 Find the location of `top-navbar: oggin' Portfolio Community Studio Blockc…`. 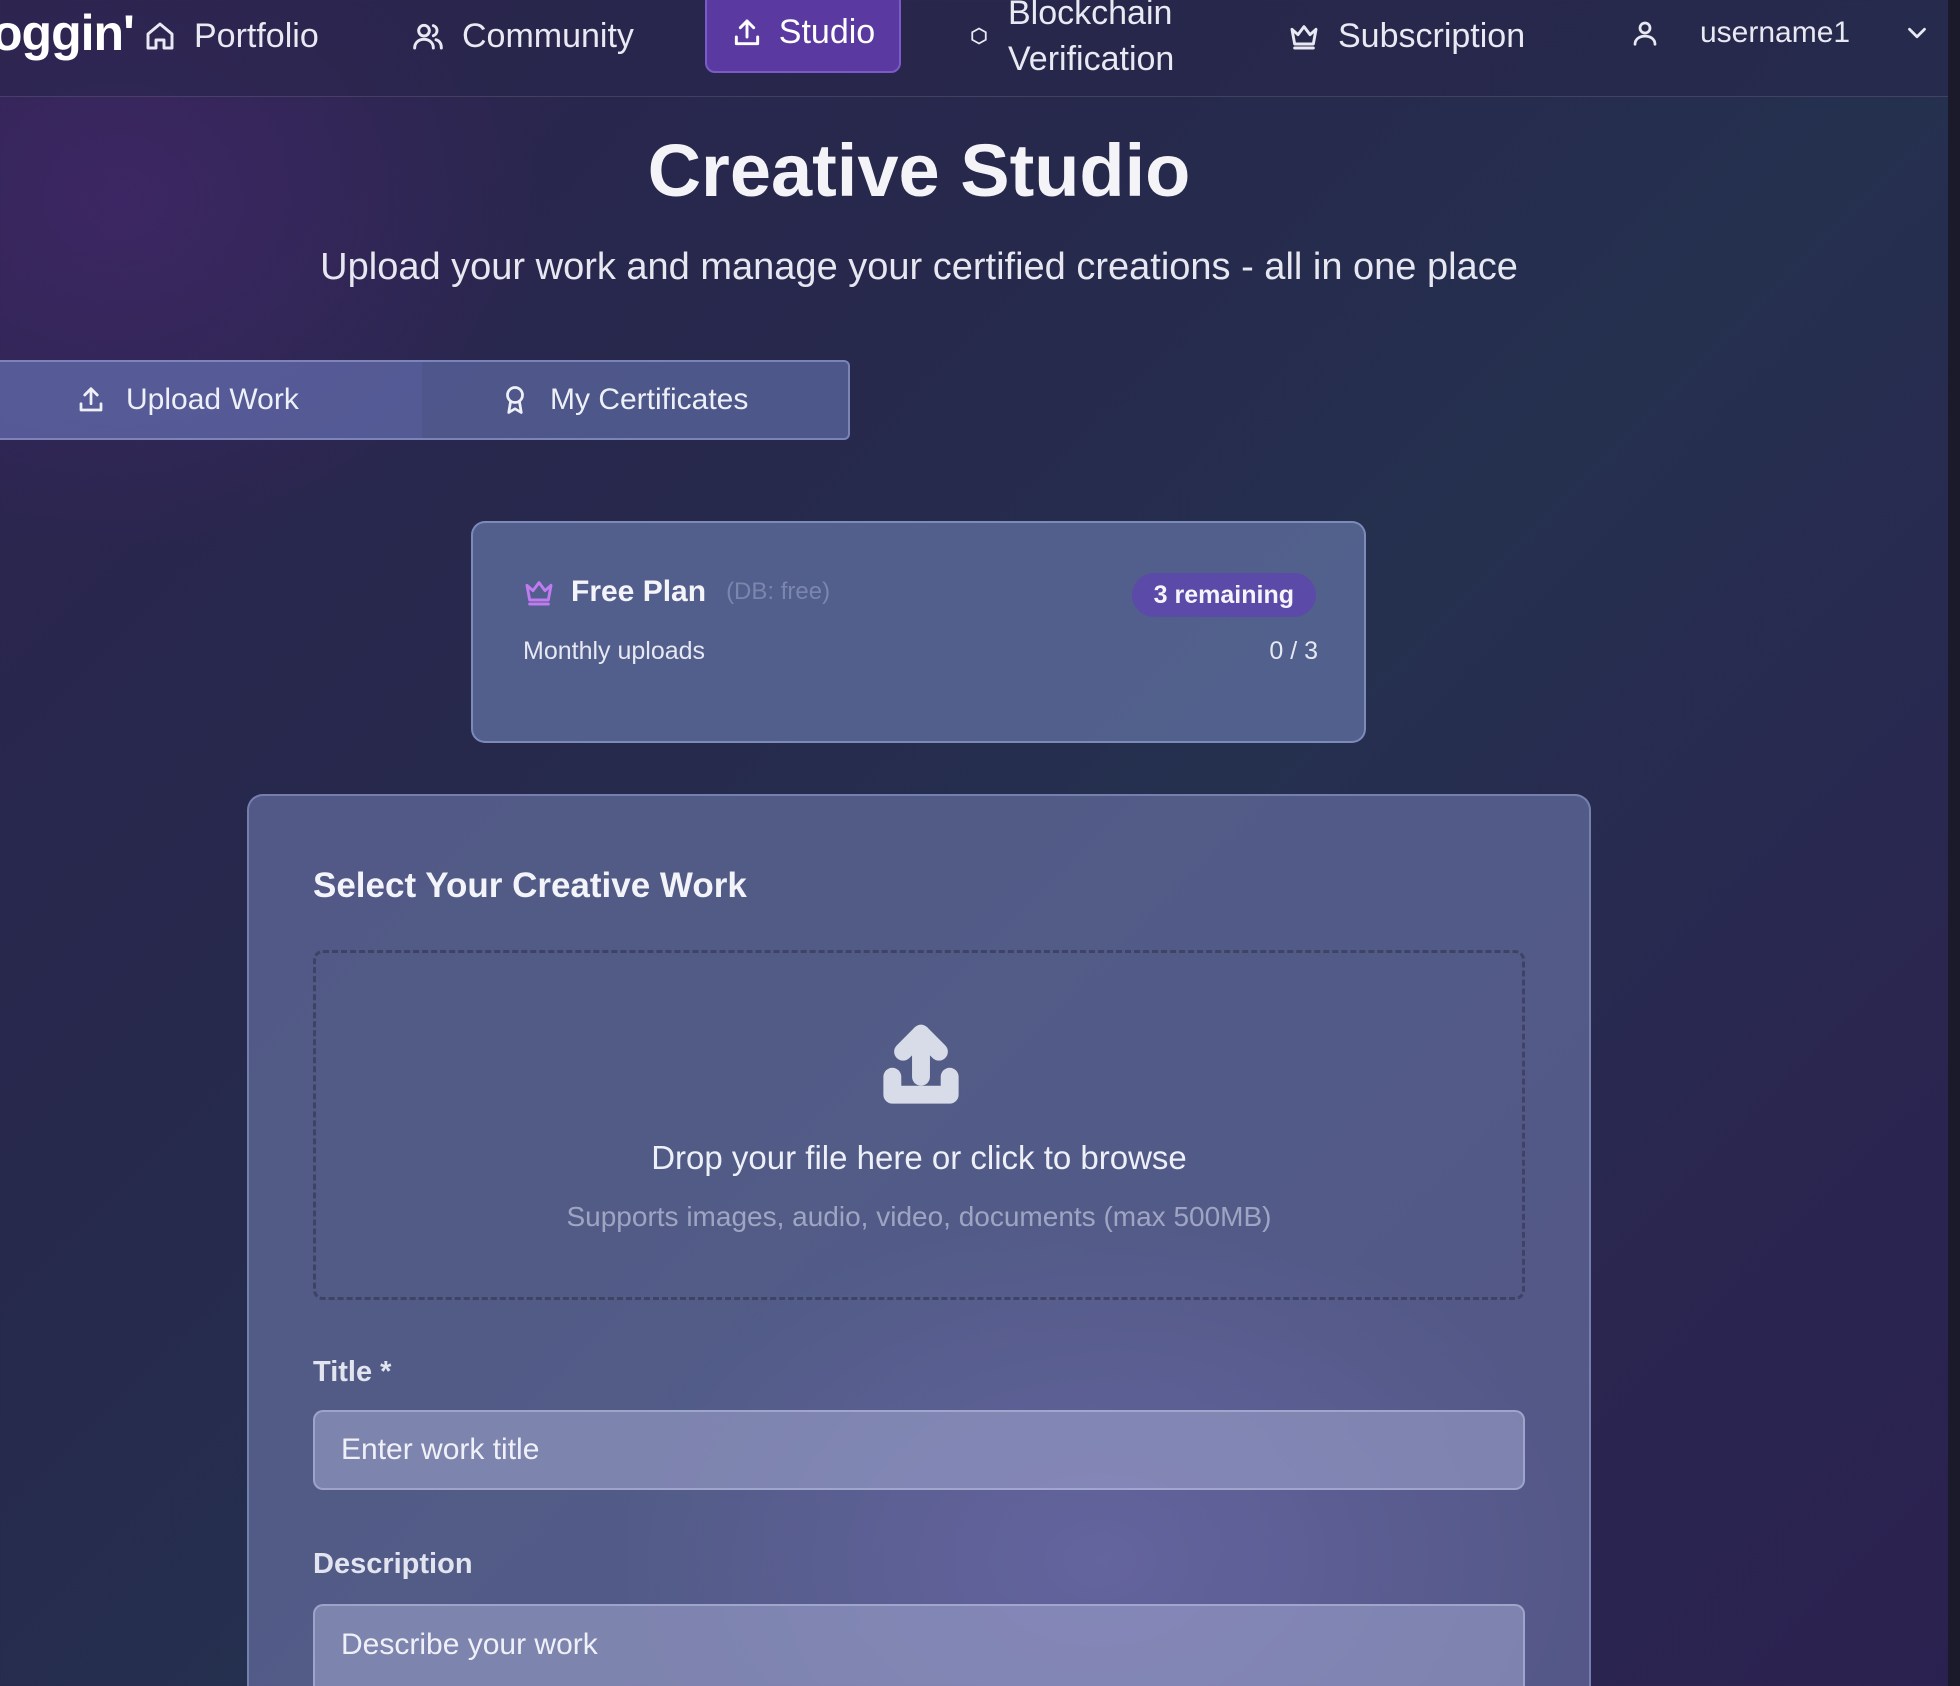

top-navbar: oggin' Portfolio Community Studio Blockc… is located at coordinates (974, 48).